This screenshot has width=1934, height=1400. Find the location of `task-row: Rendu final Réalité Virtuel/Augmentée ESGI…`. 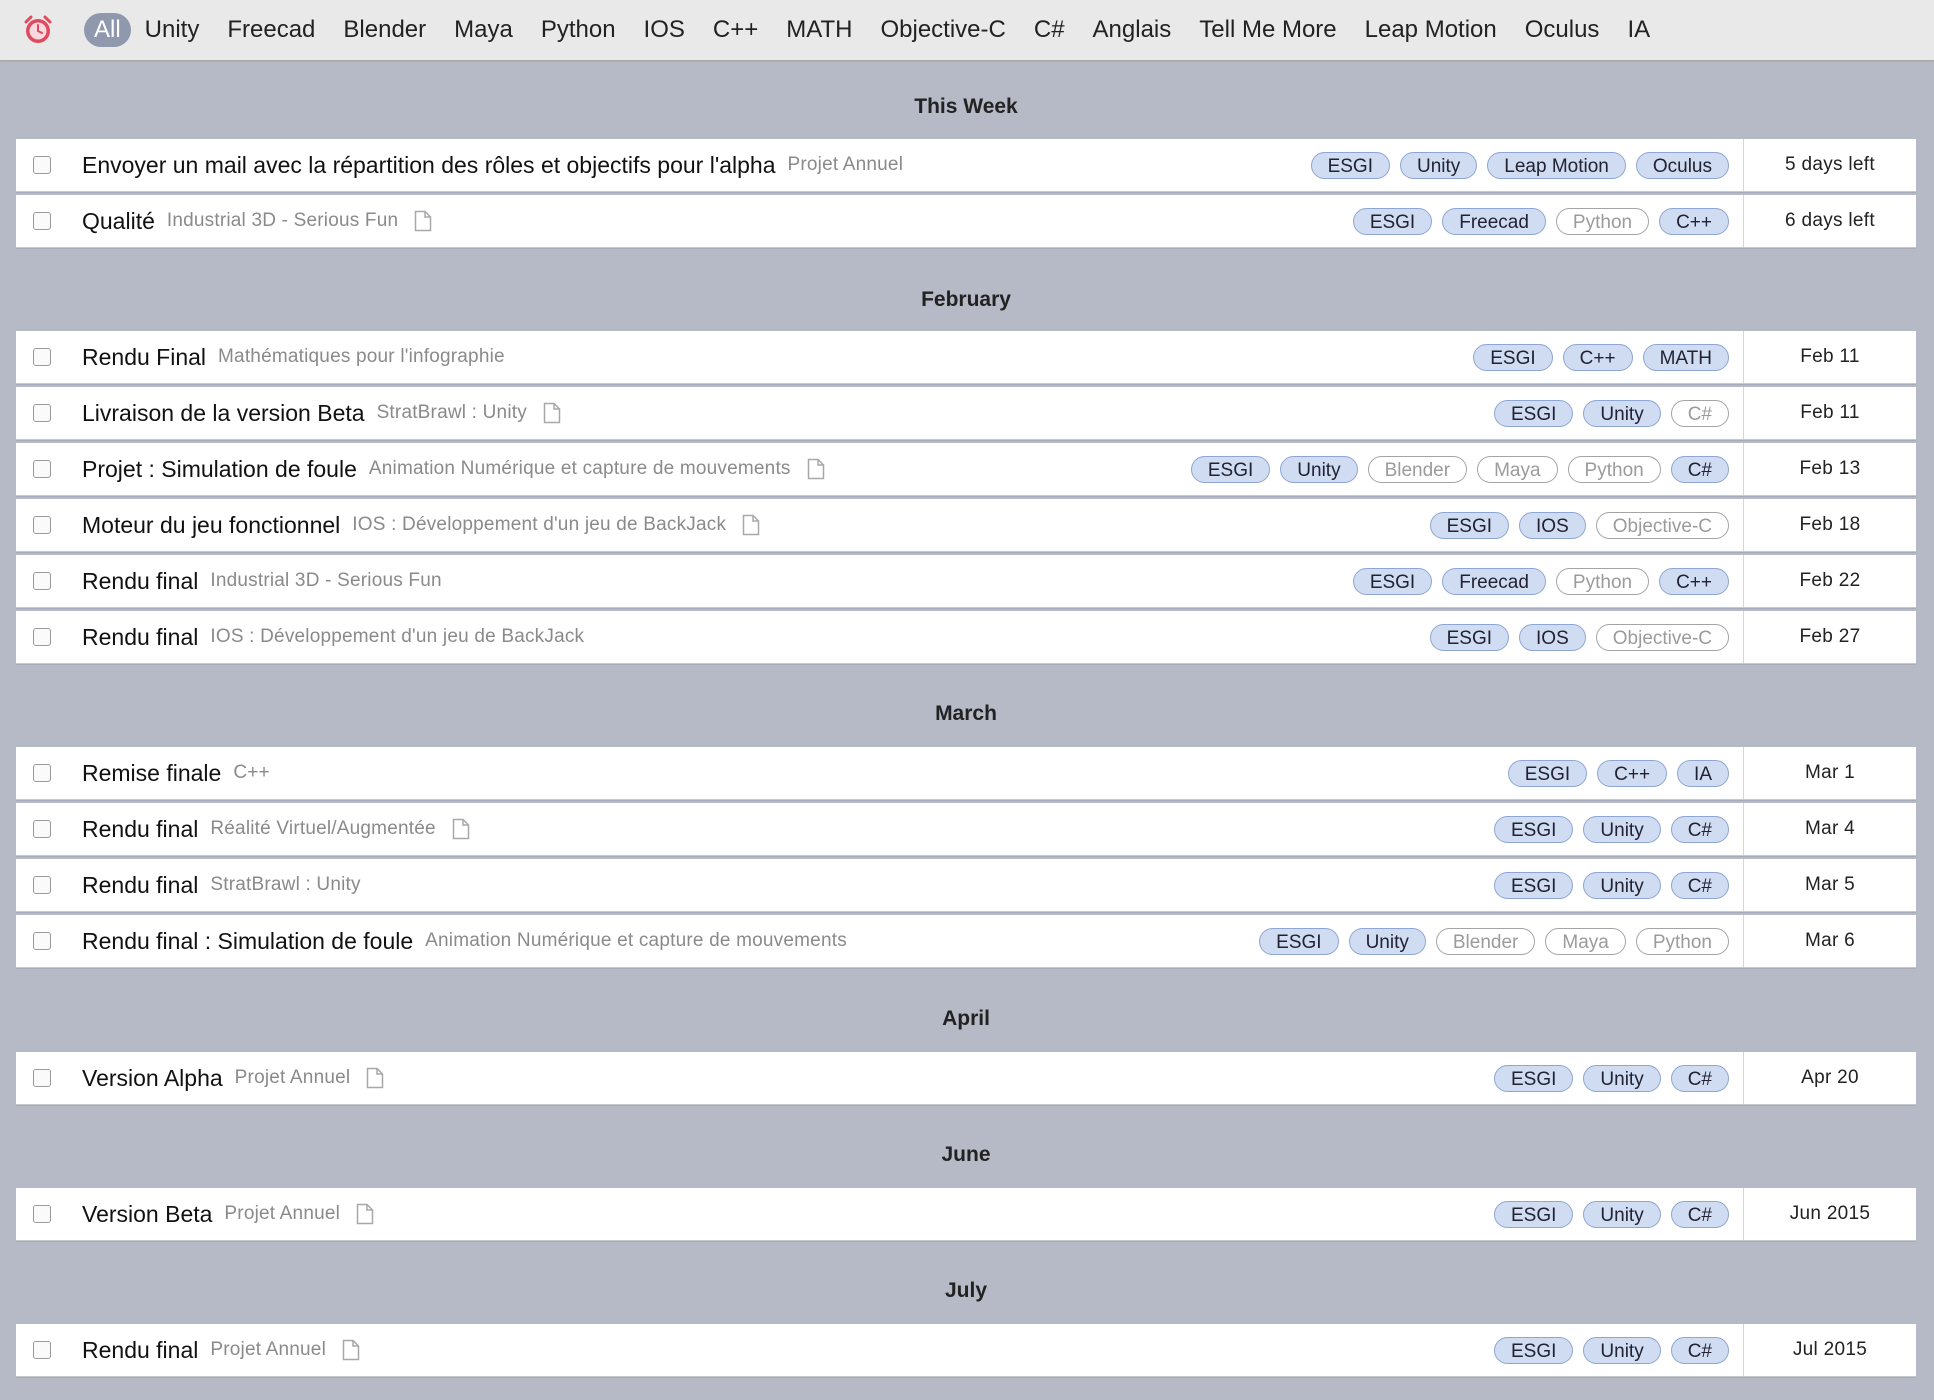

task-row: Rendu final Réalité Virtuel/Augmentée ESGI… is located at coordinates (966, 829).